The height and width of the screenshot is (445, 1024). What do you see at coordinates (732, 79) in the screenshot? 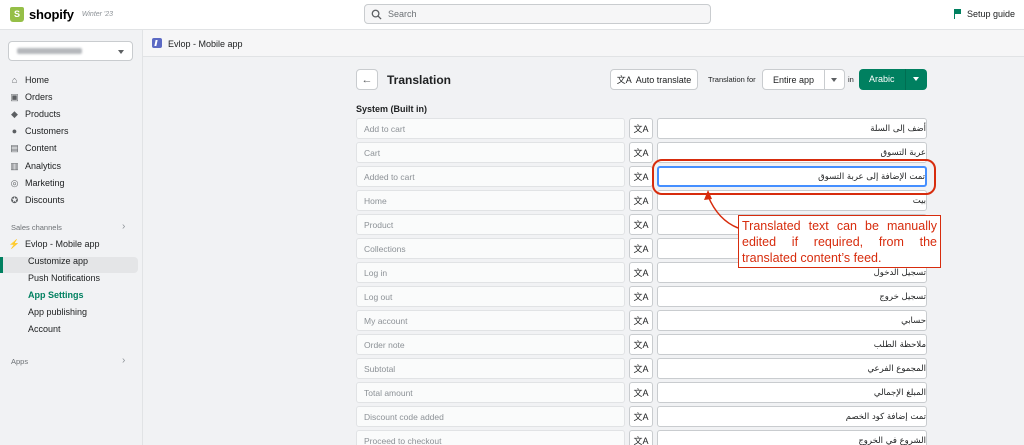
I see `translation-for-label: Translation for` at bounding box center [732, 79].